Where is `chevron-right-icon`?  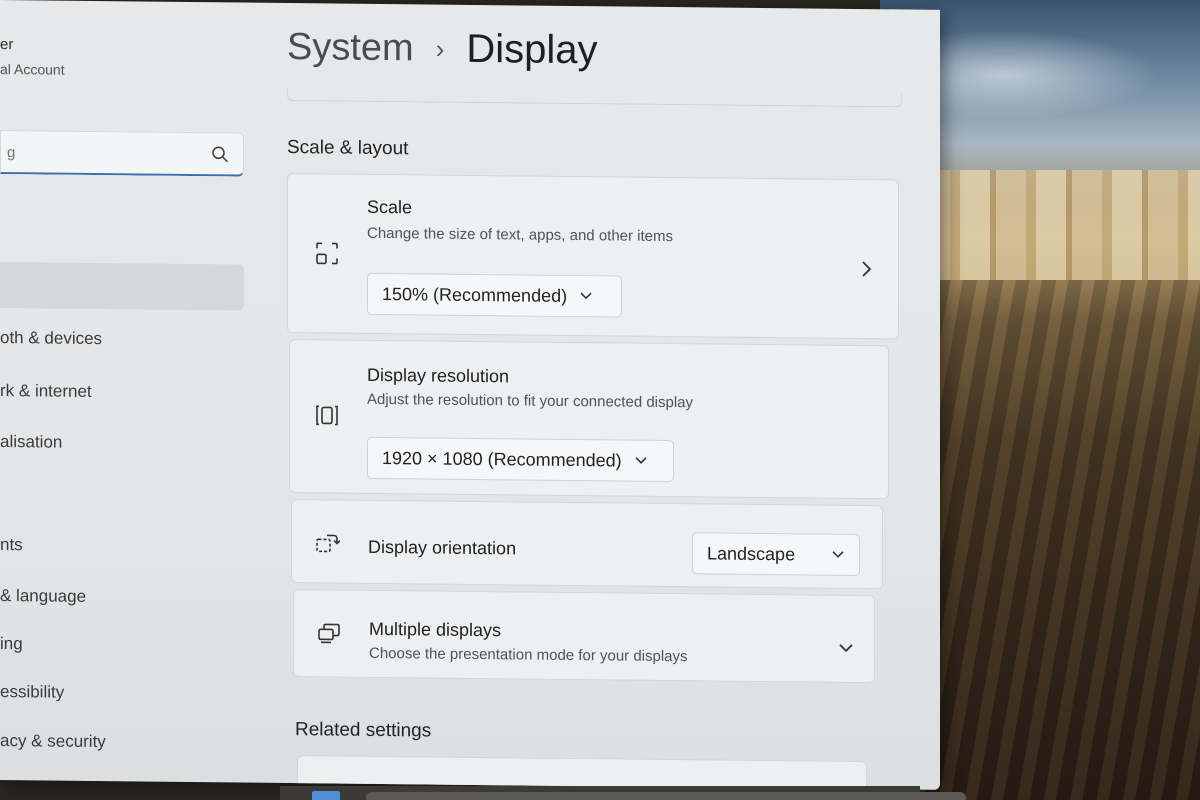 chevron-right-icon is located at coordinates (866, 269).